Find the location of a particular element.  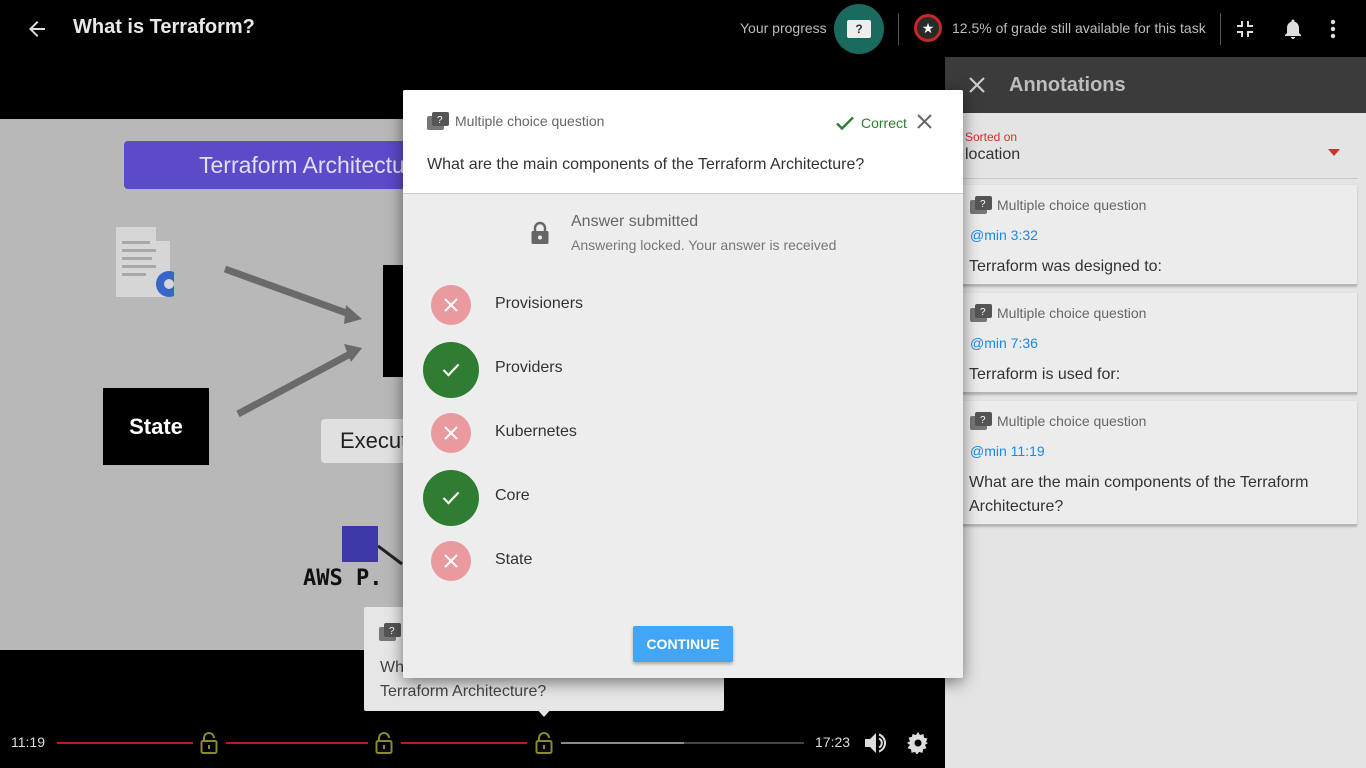

answer-option: State is located at coordinates (673, 562).